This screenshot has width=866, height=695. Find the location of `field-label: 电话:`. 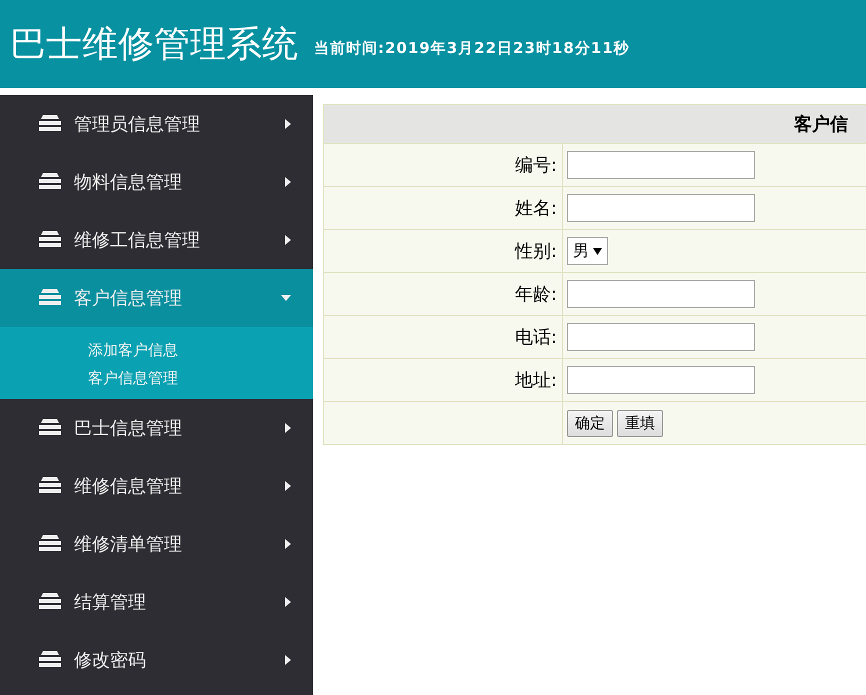

field-label: 电话: is located at coordinates (443, 337).